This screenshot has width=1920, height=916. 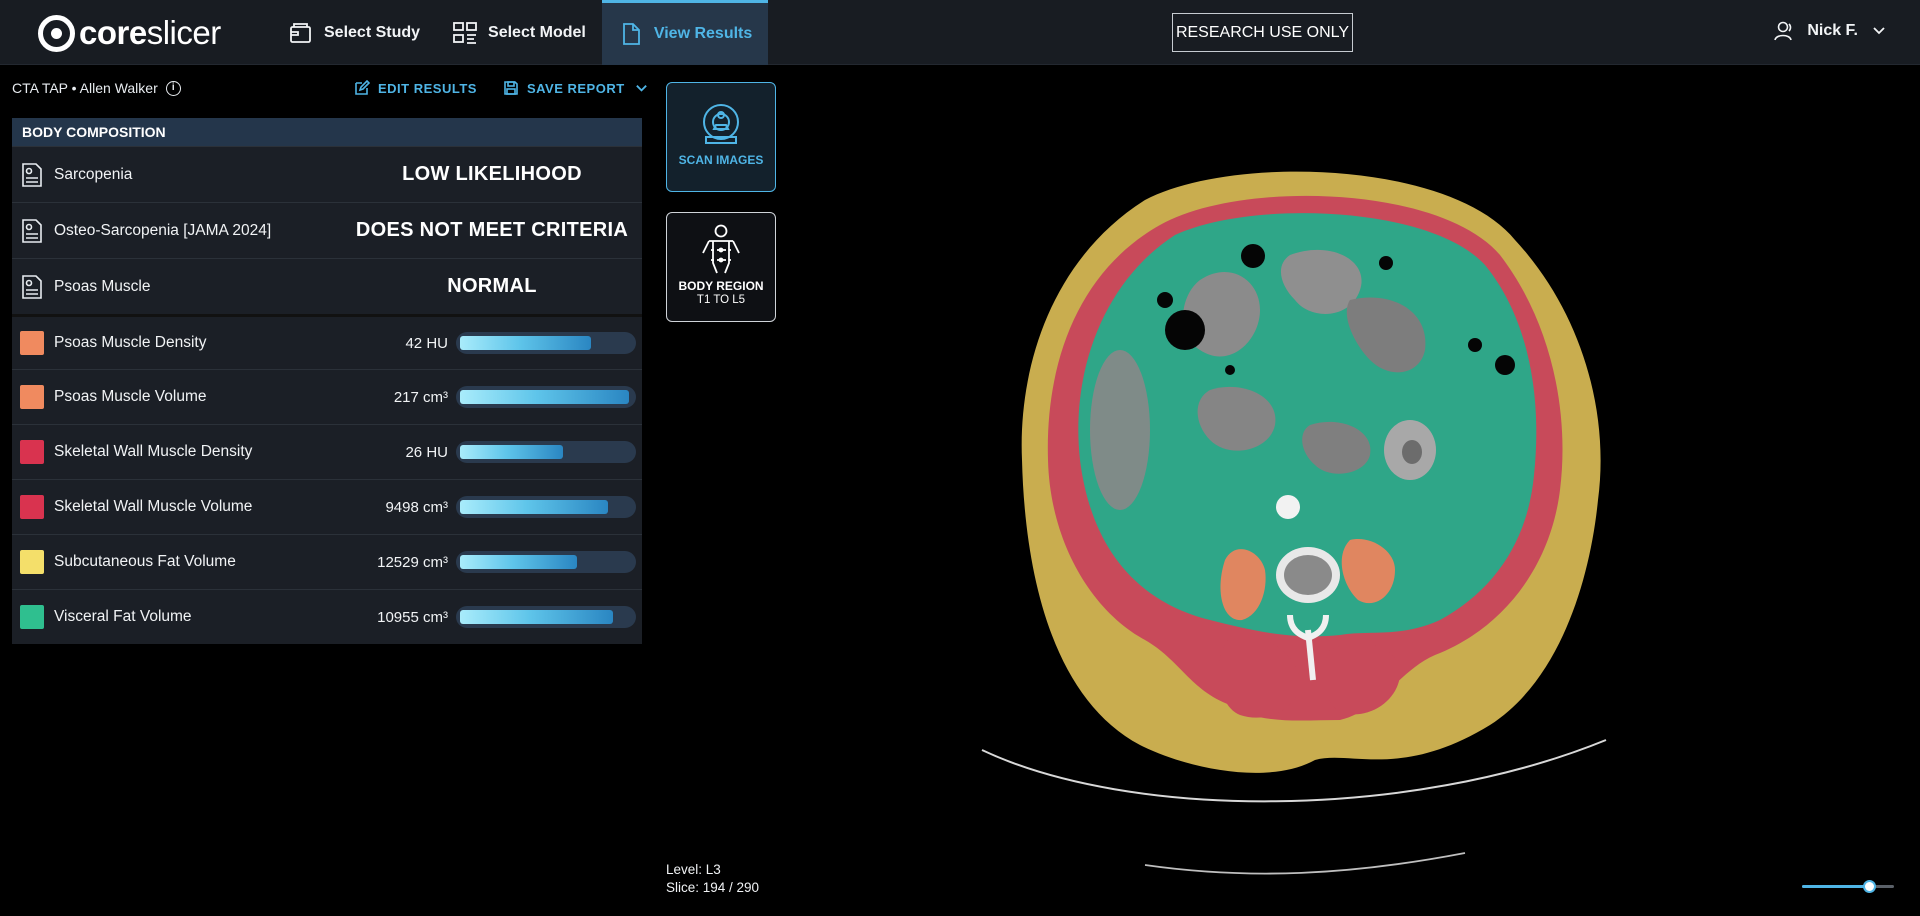 I want to click on assessment-label: Sarcopenia, so click(x=93, y=174).